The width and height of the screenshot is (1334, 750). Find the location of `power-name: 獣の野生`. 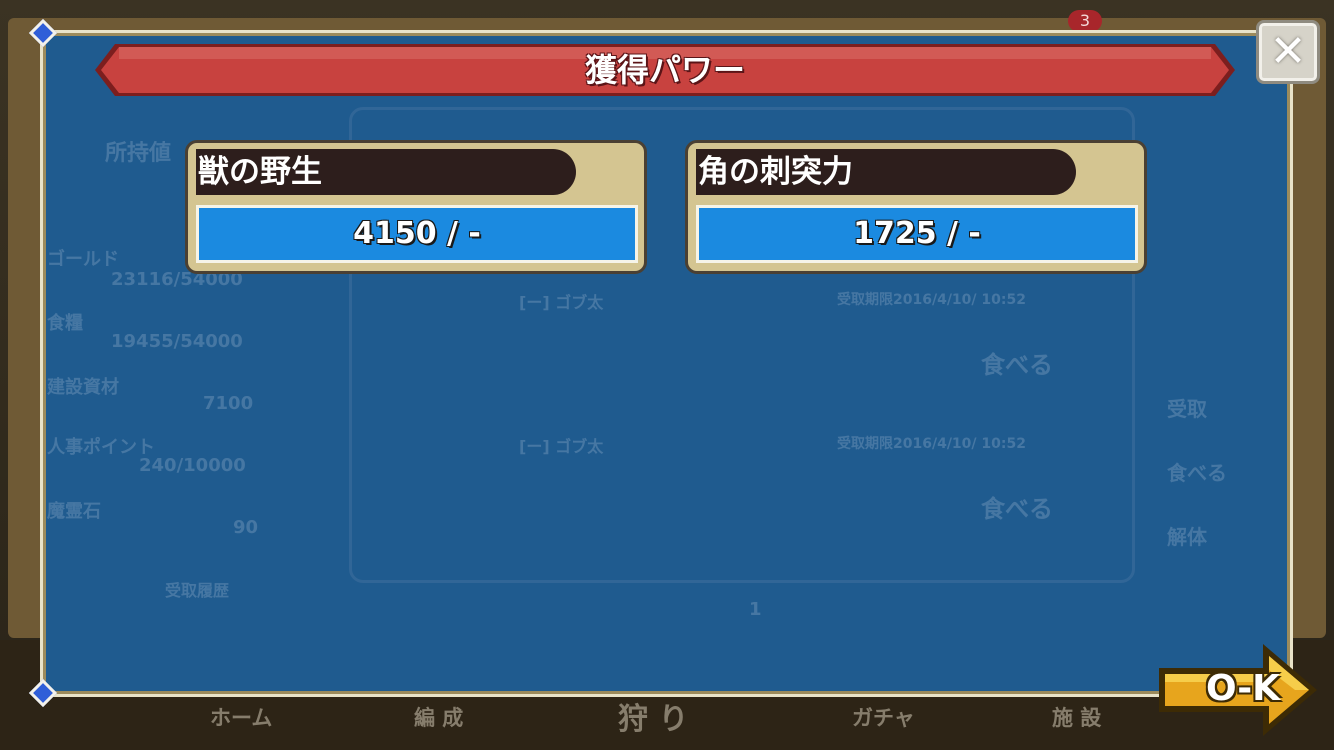

power-name: 獣の野生 is located at coordinates (260, 172).